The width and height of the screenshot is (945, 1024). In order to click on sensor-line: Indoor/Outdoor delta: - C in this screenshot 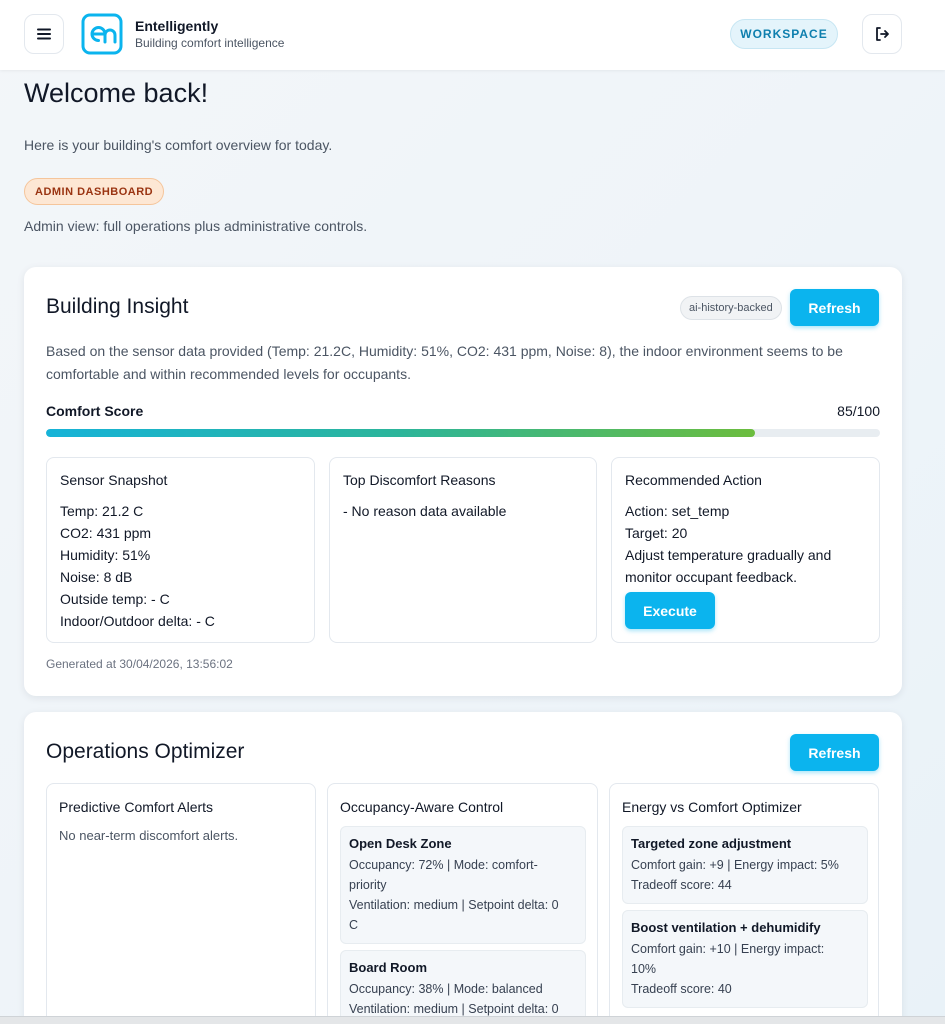, I will do `click(137, 621)`.